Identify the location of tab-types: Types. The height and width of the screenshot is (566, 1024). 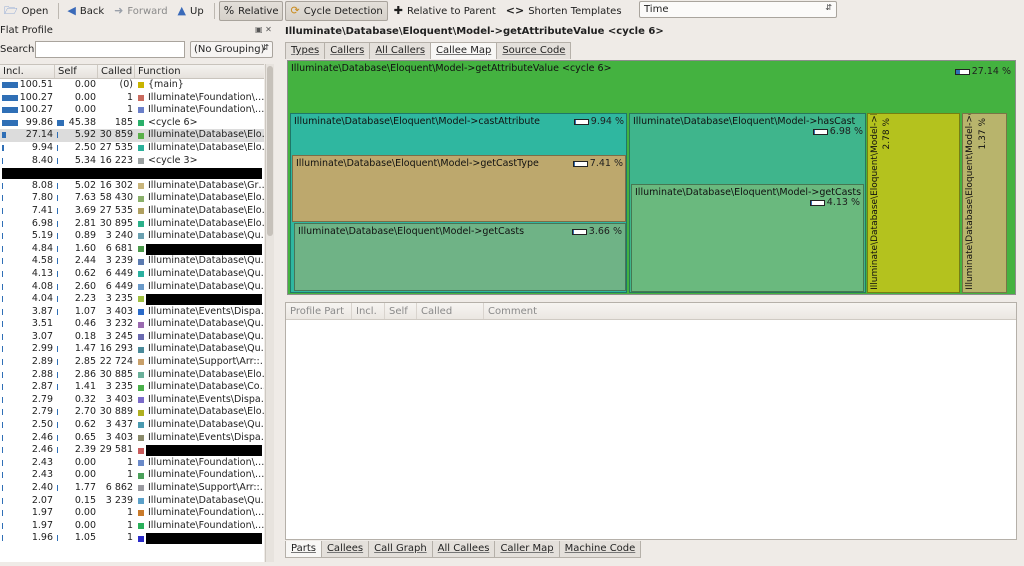
(305, 50).